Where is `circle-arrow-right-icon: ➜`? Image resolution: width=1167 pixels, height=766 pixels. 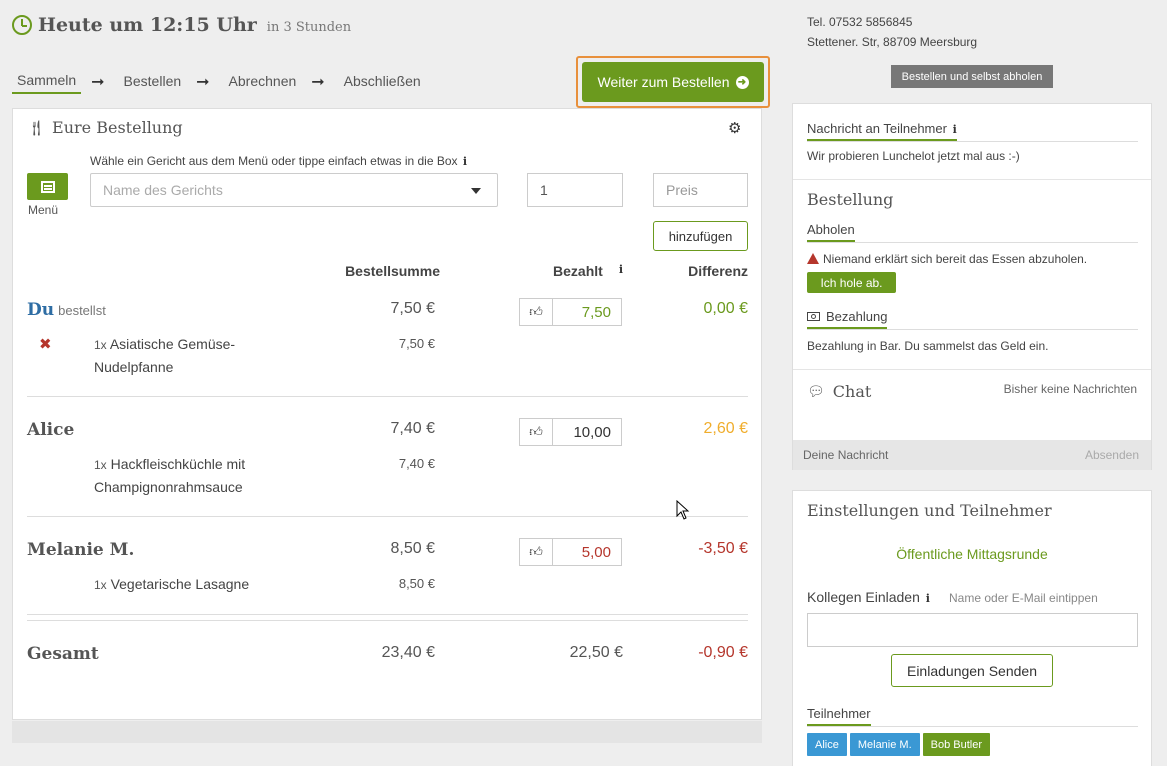
circle-arrow-right-icon: ➜ is located at coordinates (742, 82).